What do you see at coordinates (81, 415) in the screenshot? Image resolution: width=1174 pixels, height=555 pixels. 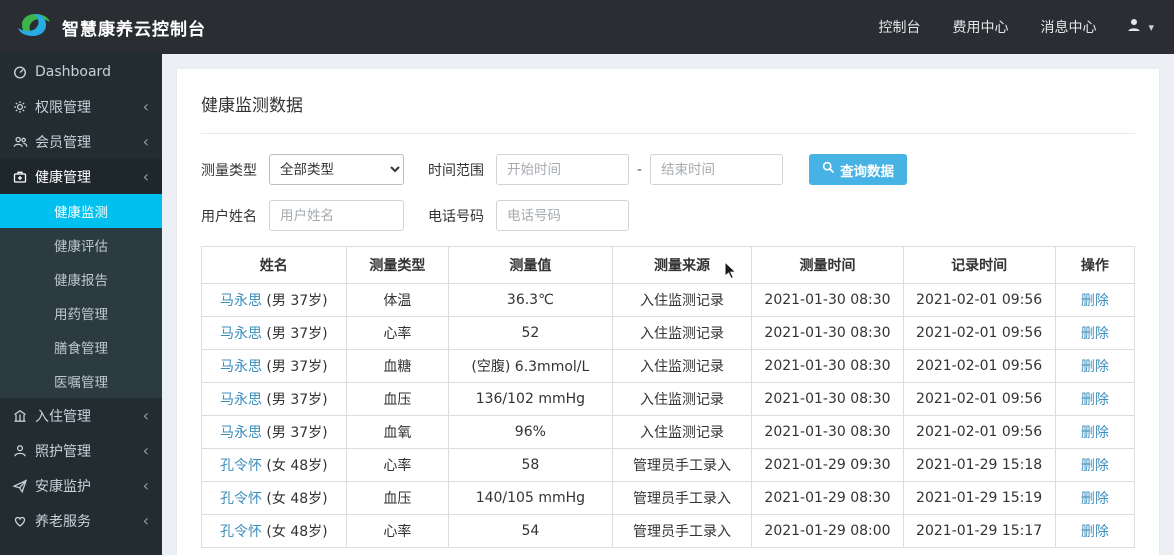 I see `sidebar-item-checkin: 入住管理 ‹` at bounding box center [81, 415].